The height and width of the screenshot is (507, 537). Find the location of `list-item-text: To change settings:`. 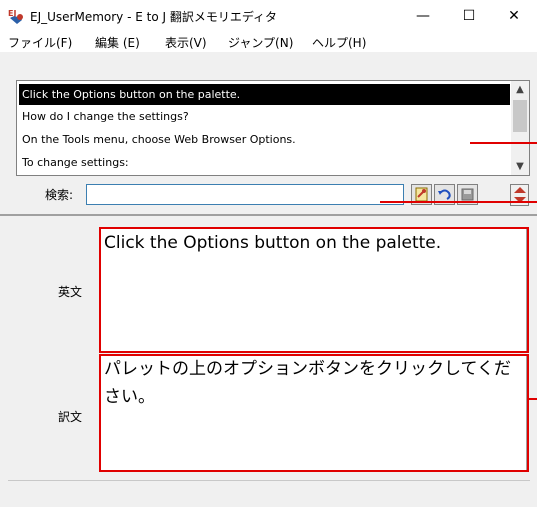

list-item-text: To change settings: is located at coordinates (75, 162).